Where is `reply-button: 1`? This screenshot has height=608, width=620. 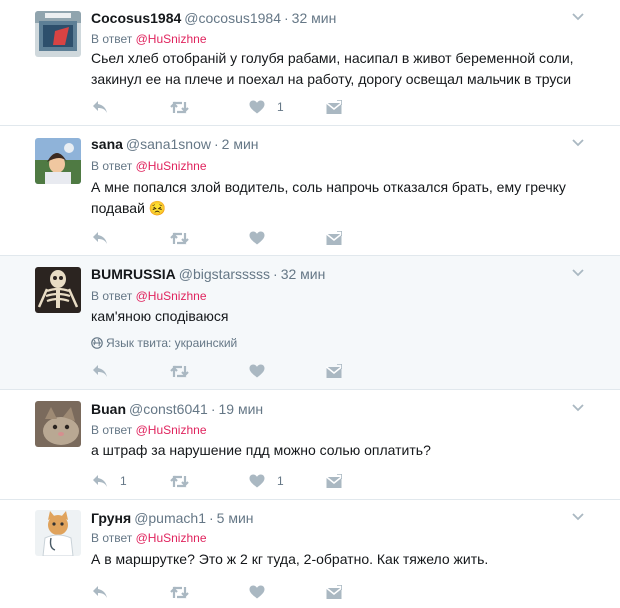
reply-button: 1 is located at coordinates (109, 481).